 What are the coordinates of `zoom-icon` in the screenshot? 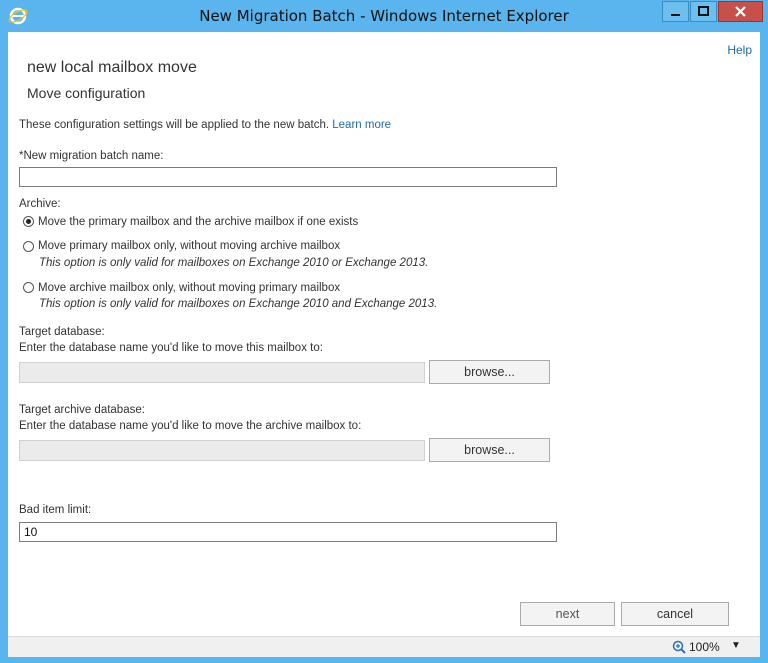 It's located at (679, 647).